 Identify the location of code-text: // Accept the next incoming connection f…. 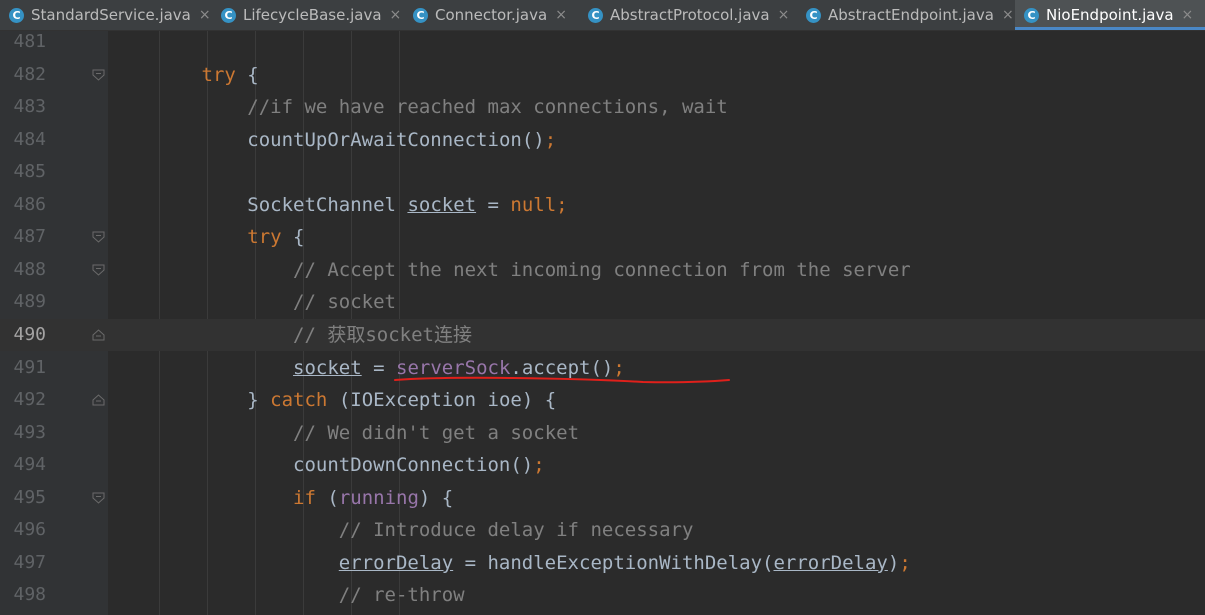
(510, 270).